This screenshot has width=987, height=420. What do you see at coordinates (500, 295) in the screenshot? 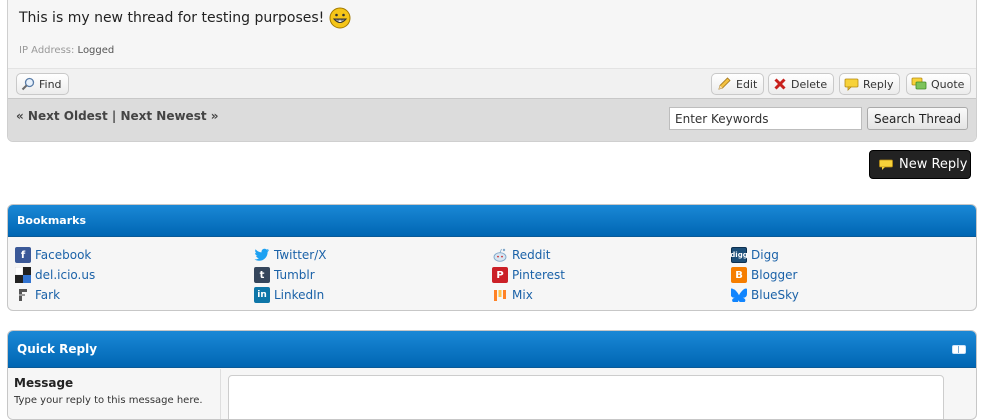
I see `mix-icon` at bounding box center [500, 295].